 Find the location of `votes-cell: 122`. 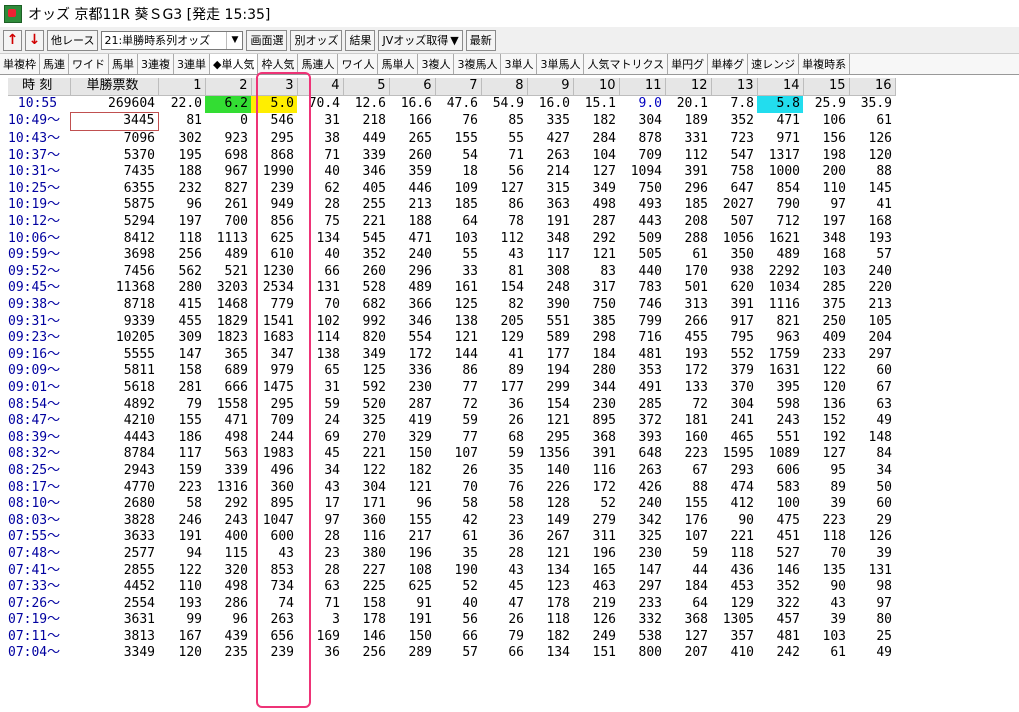

votes-cell: 122 is located at coordinates (374, 470).